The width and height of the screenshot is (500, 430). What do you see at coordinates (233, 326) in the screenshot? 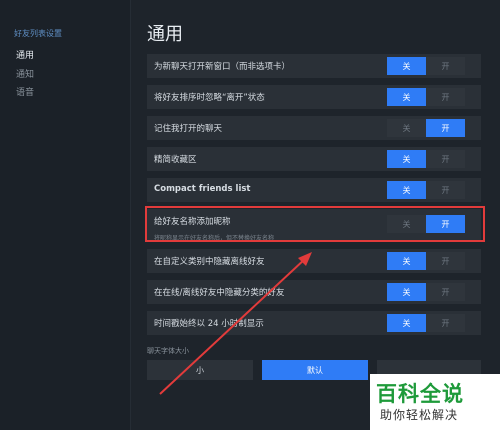
I see `arrow-line` at bounding box center [233, 326].